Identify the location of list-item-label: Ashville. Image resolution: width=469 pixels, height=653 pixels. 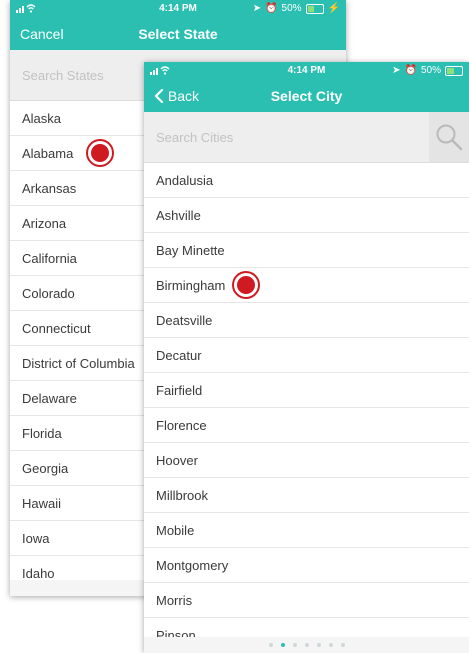
(178, 215).